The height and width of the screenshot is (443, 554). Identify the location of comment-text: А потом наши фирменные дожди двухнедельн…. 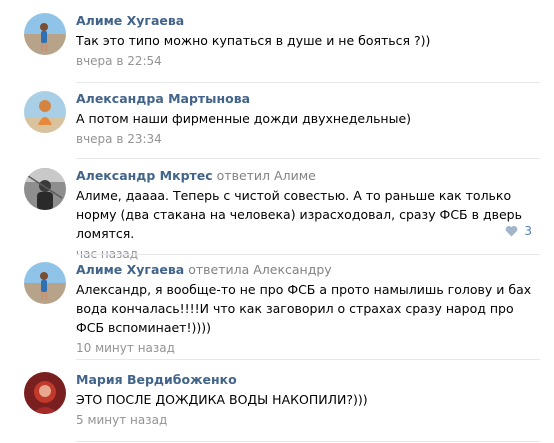
(244, 118).